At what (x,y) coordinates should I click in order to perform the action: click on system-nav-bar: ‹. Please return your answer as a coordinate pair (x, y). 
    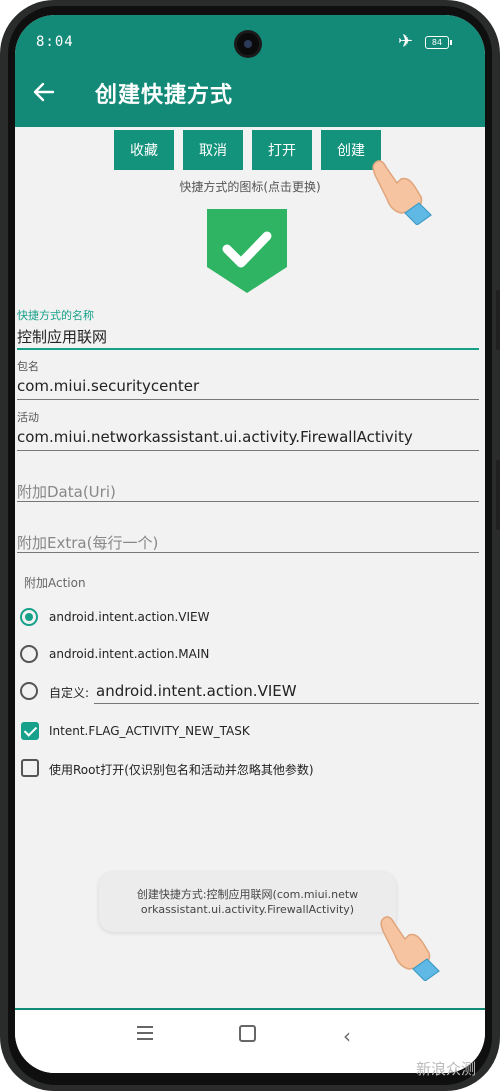
    Looking at the image, I should click on (250, 1040).